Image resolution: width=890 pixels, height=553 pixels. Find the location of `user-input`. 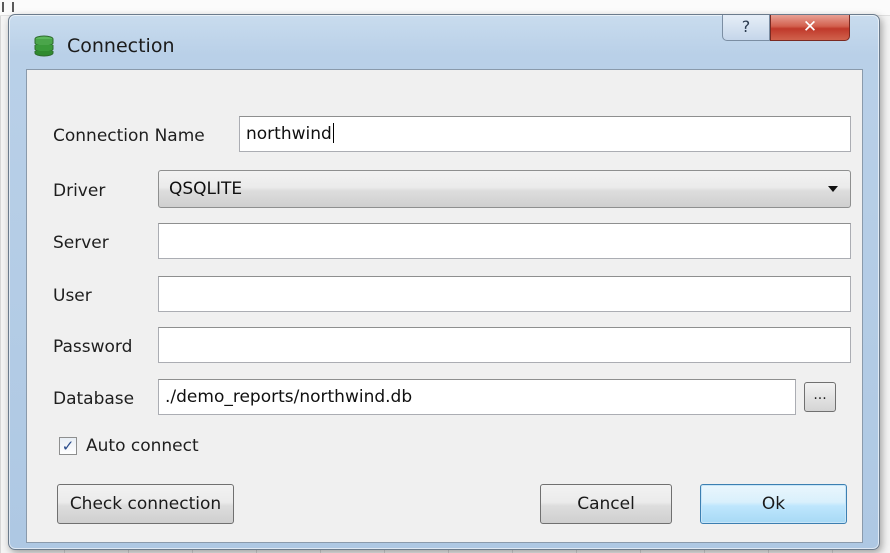

user-input is located at coordinates (504, 294).